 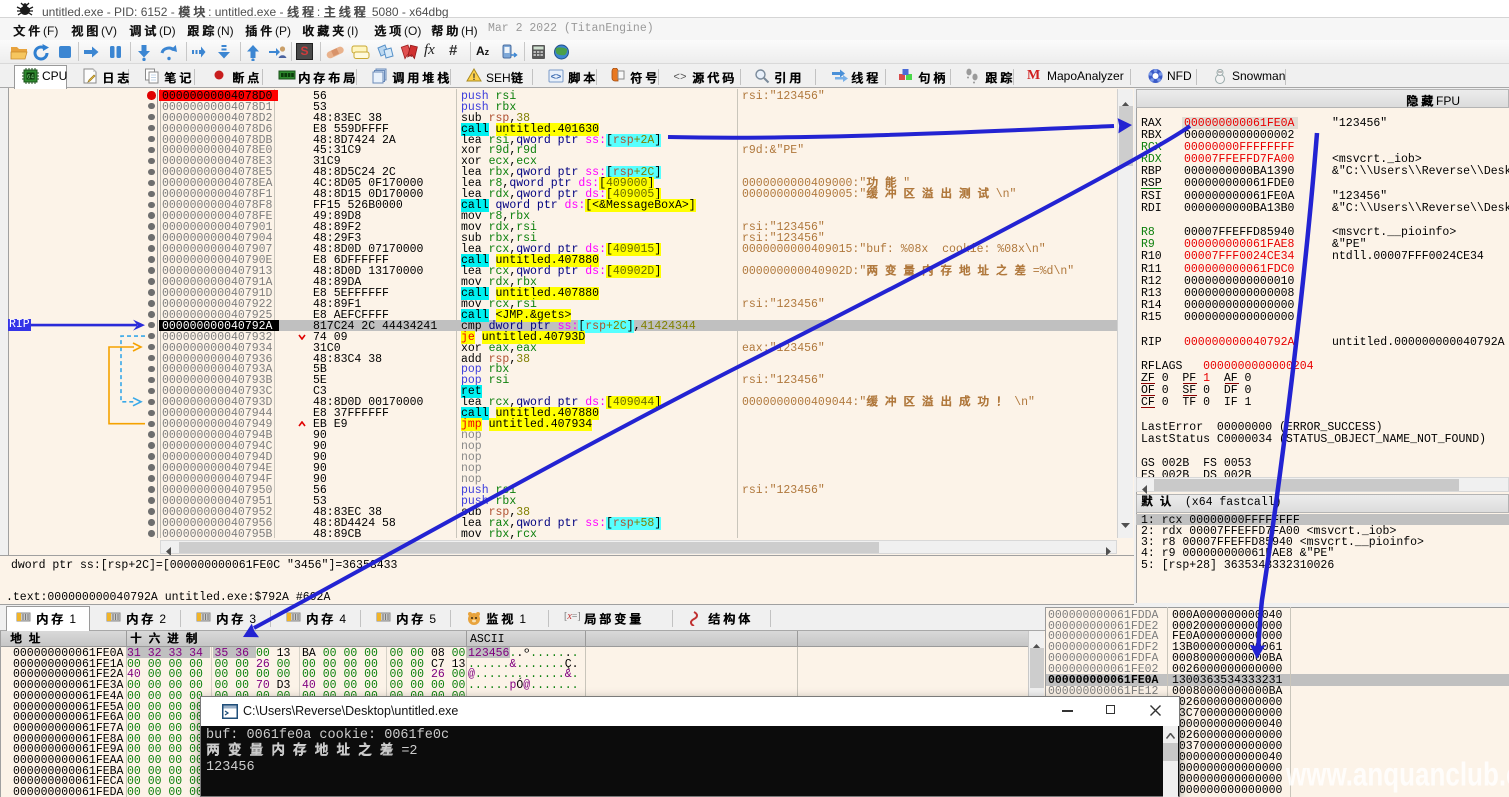 What do you see at coordinates (31, 77) in the screenshot?
I see `svg-text: 64` at bounding box center [31, 77].